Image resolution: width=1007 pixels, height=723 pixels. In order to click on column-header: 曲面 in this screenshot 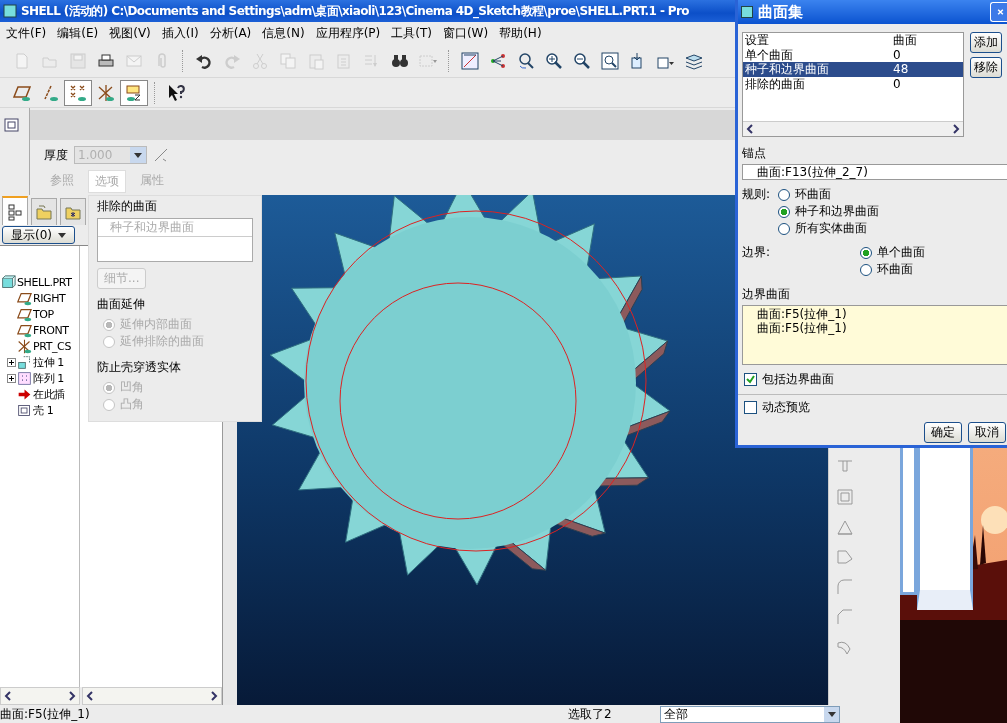, I will do `click(905, 40)`.